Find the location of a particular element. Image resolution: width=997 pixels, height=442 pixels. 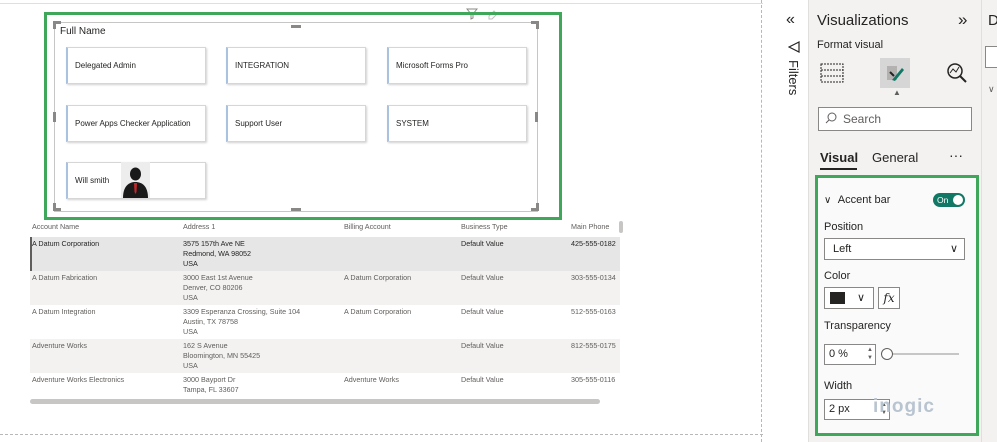

transparency-value: 0 % is located at coordinates (838, 354).